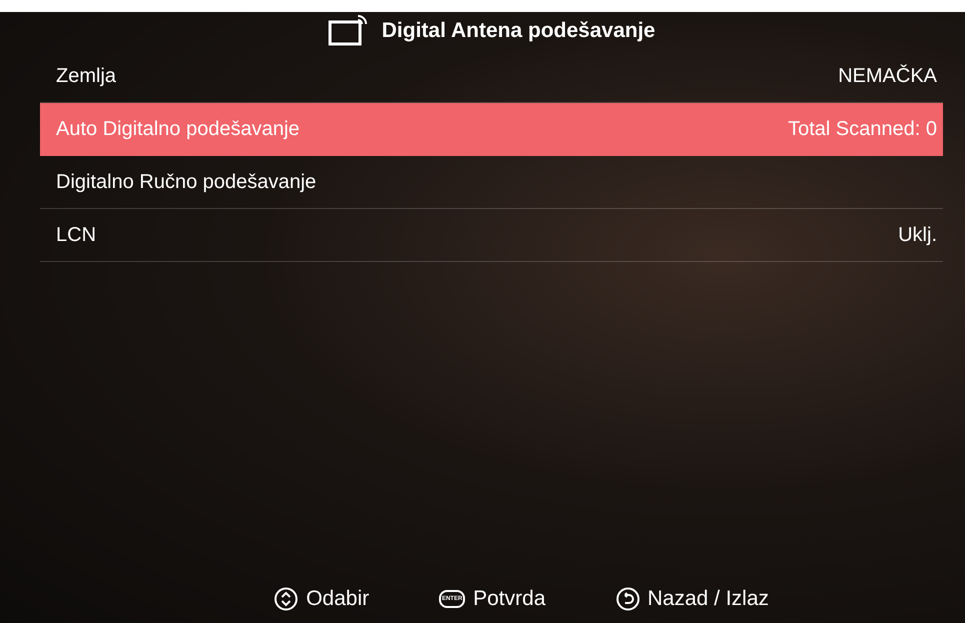 Image resolution: width=965 pixels, height=623 pixels. I want to click on key-hint: Odabir, so click(338, 599).